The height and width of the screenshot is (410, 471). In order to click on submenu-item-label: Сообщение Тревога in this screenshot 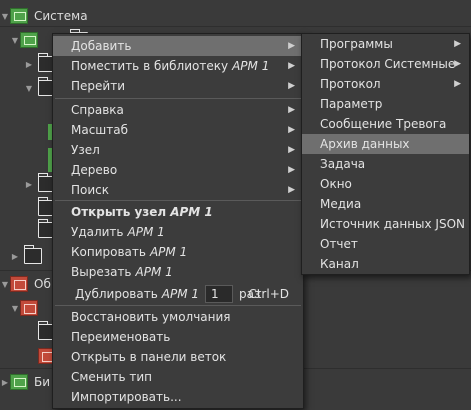, I will do `click(383, 124)`.